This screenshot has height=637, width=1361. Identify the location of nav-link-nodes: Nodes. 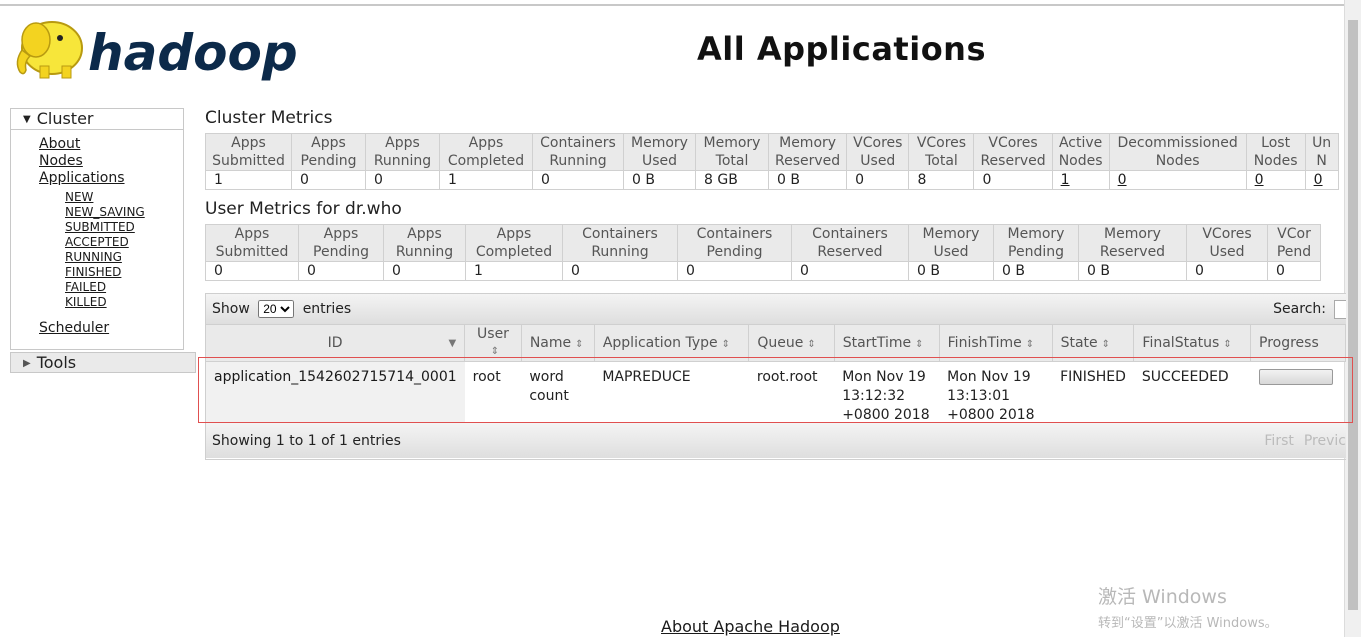
(111, 161).